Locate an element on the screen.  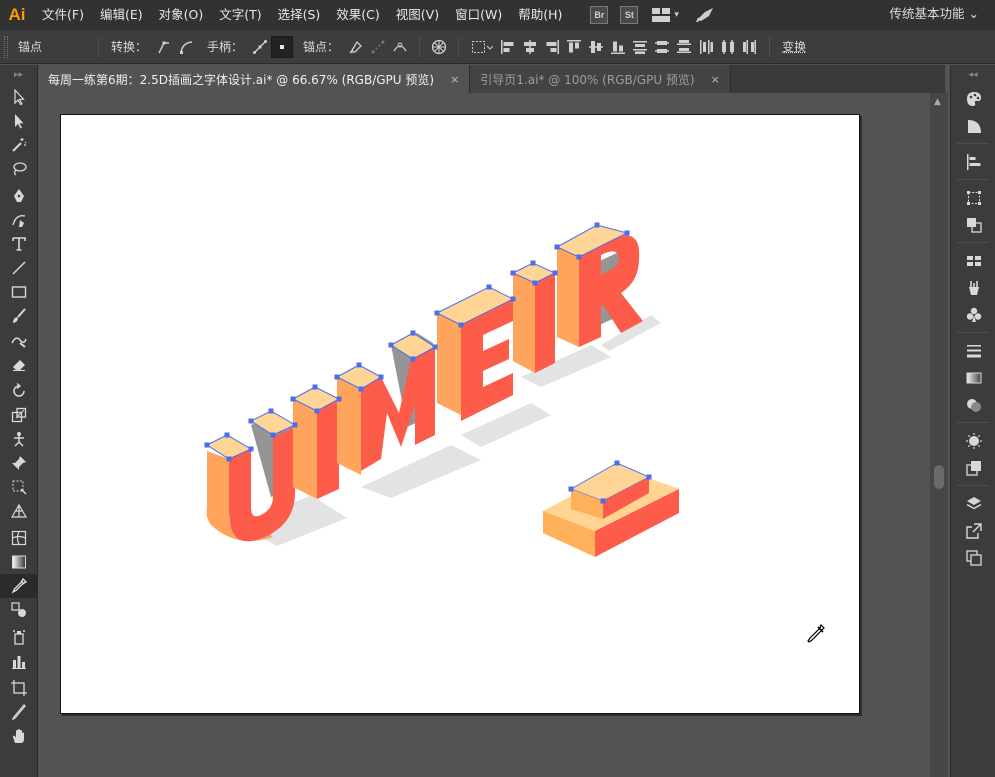
connect-endpoints-icon is located at coordinates (378, 47).